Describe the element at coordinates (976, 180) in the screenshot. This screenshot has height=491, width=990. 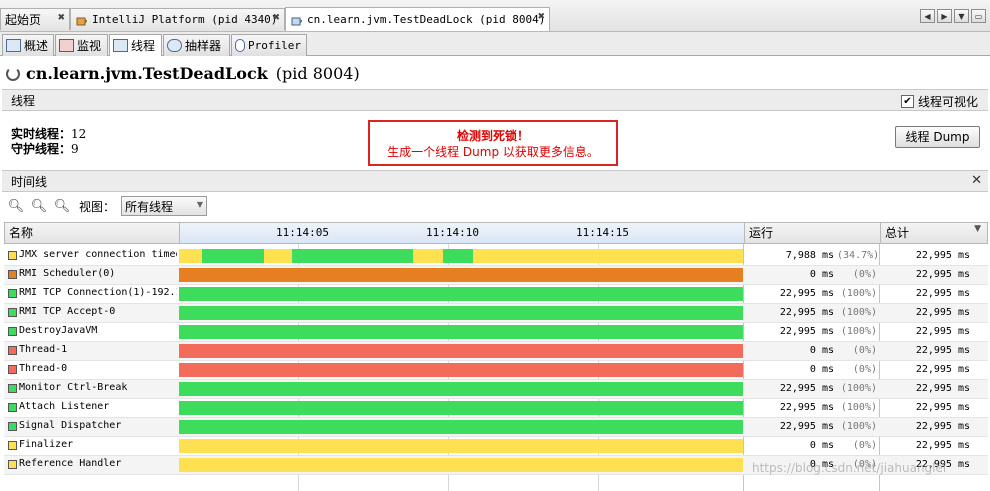
I see `close-icon: ✕` at that location.